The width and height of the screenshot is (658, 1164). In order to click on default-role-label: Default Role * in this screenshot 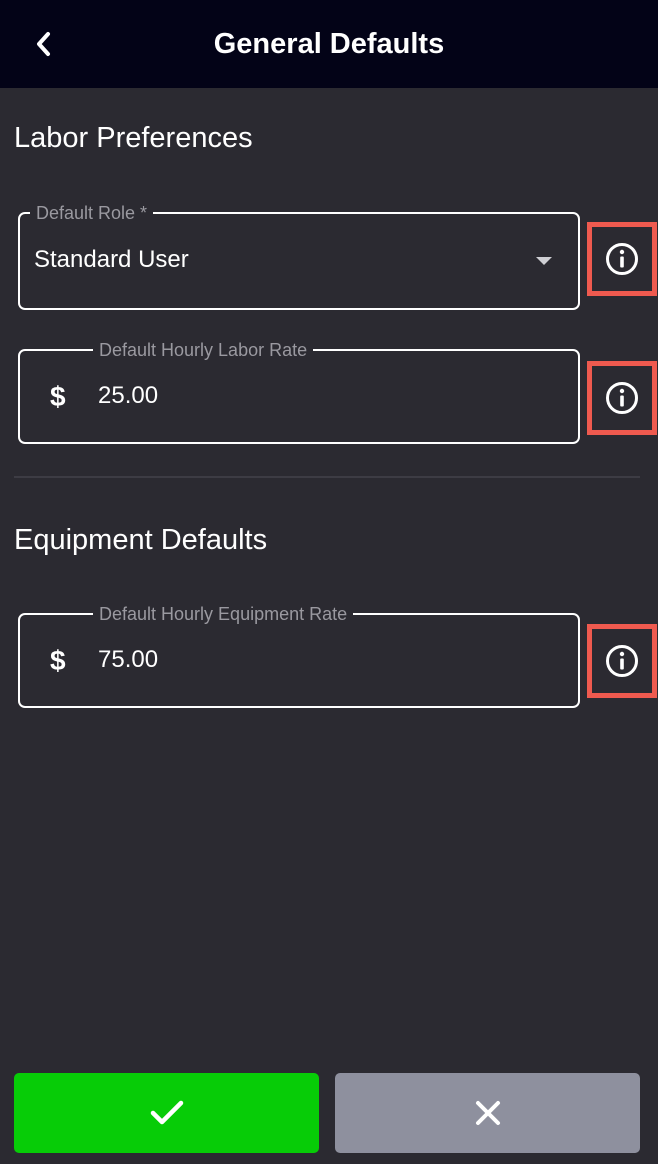, I will do `click(92, 213)`.